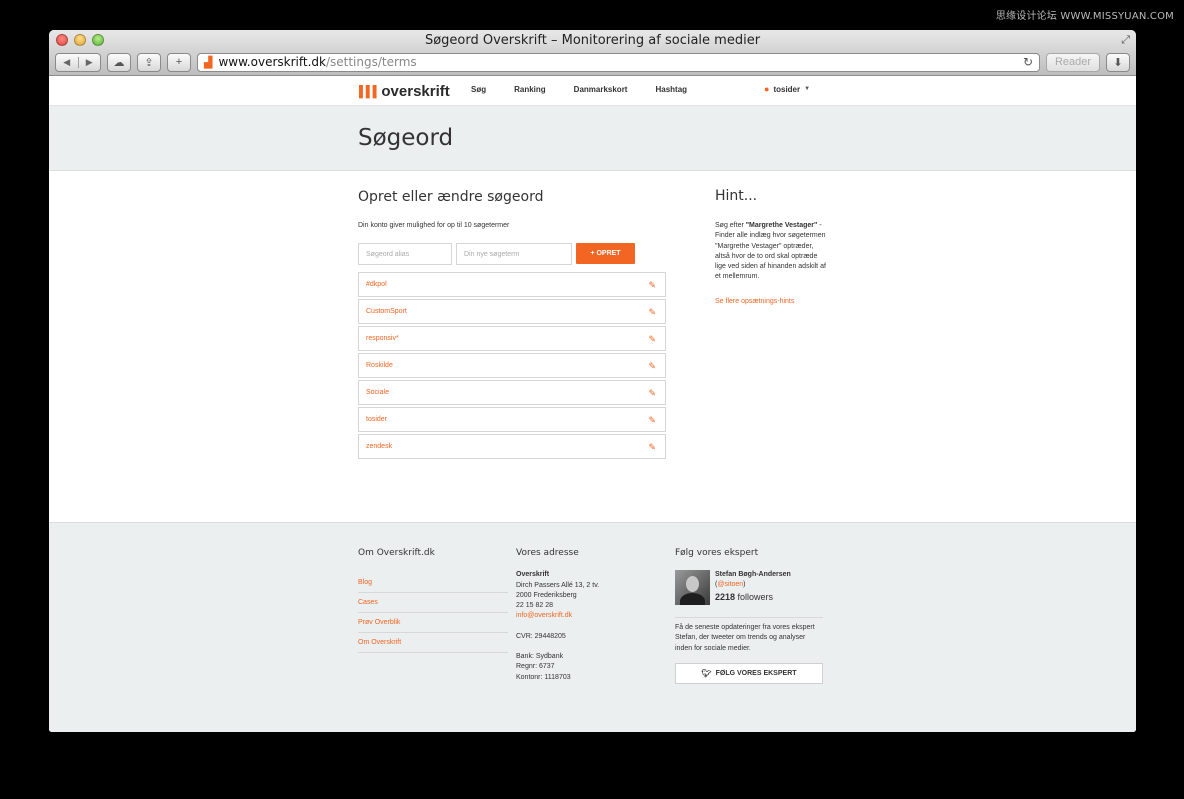  What do you see at coordinates (376, 284) in the screenshot?
I see `term-label: #dkpol` at bounding box center [376, 284].